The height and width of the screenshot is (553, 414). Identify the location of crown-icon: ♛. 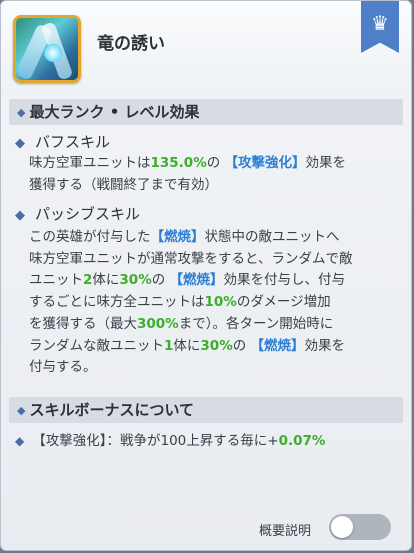
(380, 27).